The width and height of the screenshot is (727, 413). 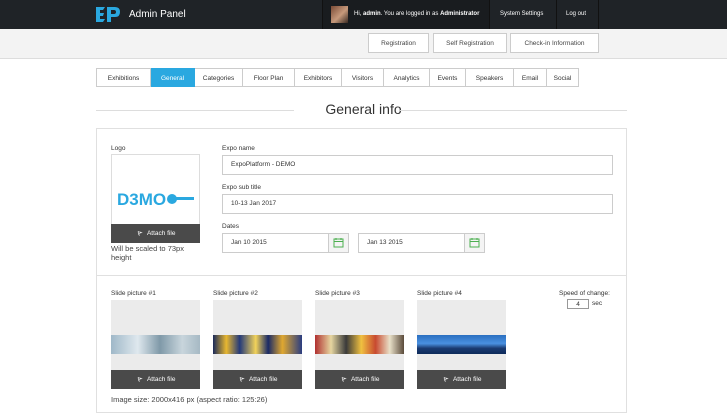 I want to click on tab-analytics: Analytics, so click(x=407, y=77).